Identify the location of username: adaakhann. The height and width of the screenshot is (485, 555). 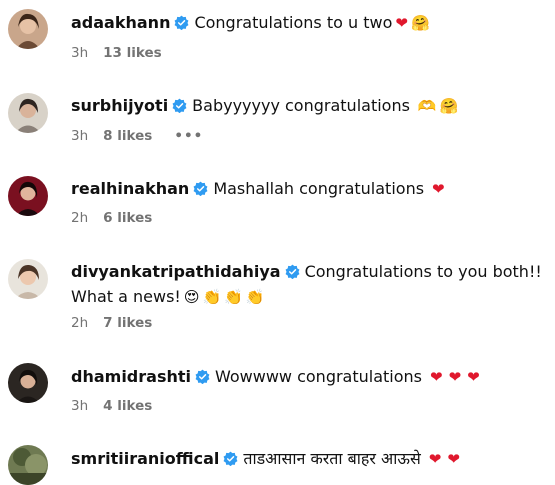
(120, 22).